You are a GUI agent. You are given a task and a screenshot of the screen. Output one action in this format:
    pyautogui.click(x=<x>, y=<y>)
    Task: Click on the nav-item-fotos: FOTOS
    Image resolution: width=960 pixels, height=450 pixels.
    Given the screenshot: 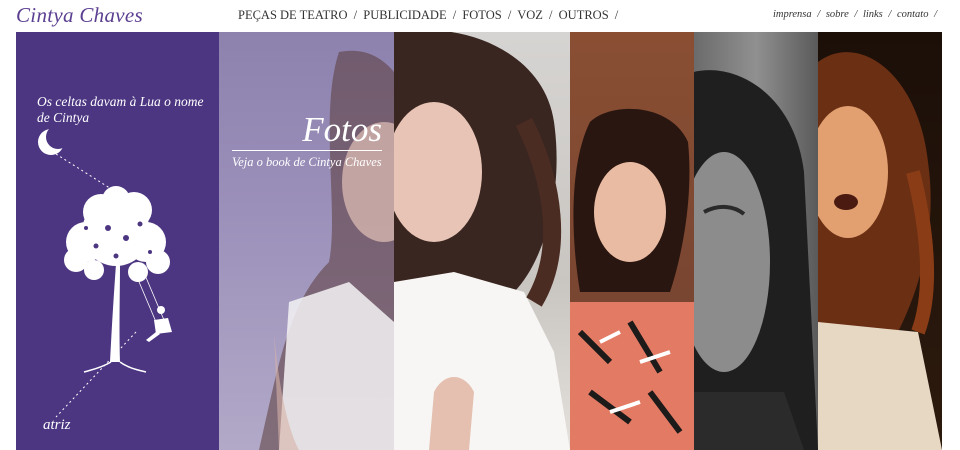 What is the action you would take?
    pyautogui.click(x=481, y=15)
    